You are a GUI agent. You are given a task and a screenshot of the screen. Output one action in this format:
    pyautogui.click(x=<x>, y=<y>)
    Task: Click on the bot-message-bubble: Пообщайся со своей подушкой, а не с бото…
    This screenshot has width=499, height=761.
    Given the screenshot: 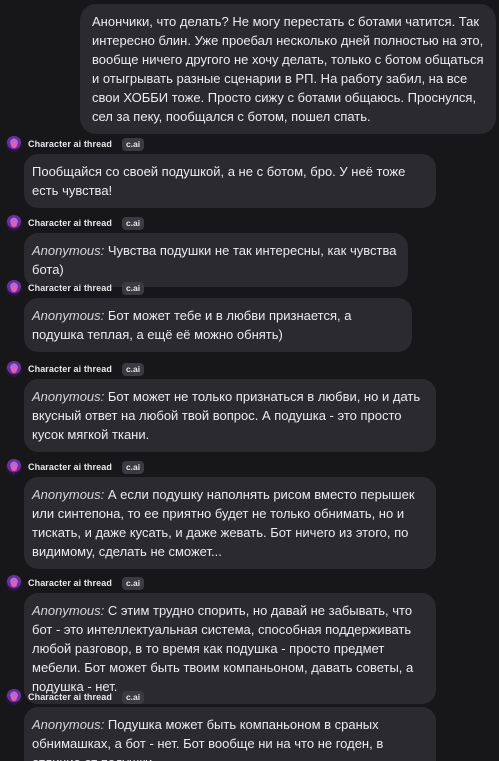 What is the action you would take?
    pyautogui.click(x=230, y=181)
    